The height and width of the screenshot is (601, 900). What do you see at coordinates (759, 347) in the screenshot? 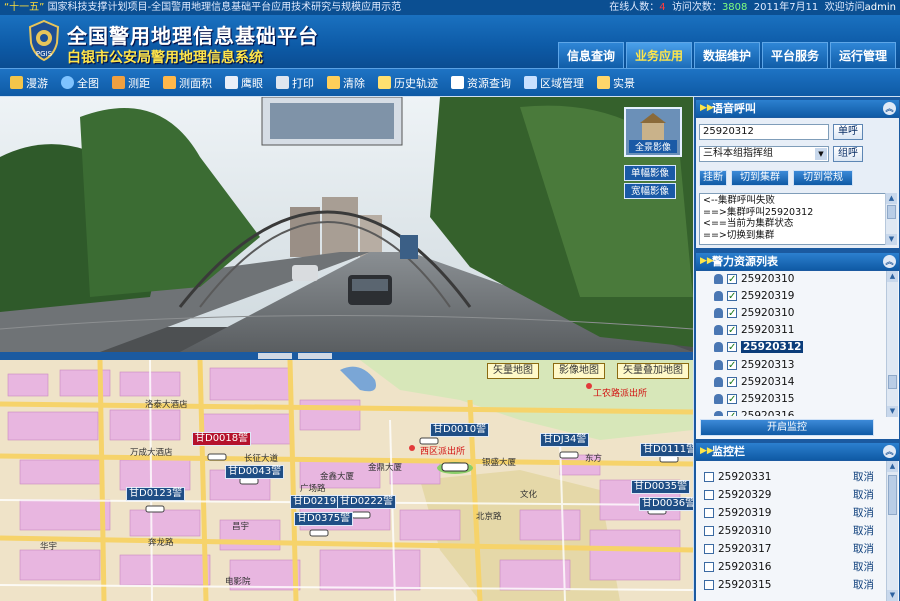
I see `resource-item-selected: 25920312` at bounding box center [759, 347].